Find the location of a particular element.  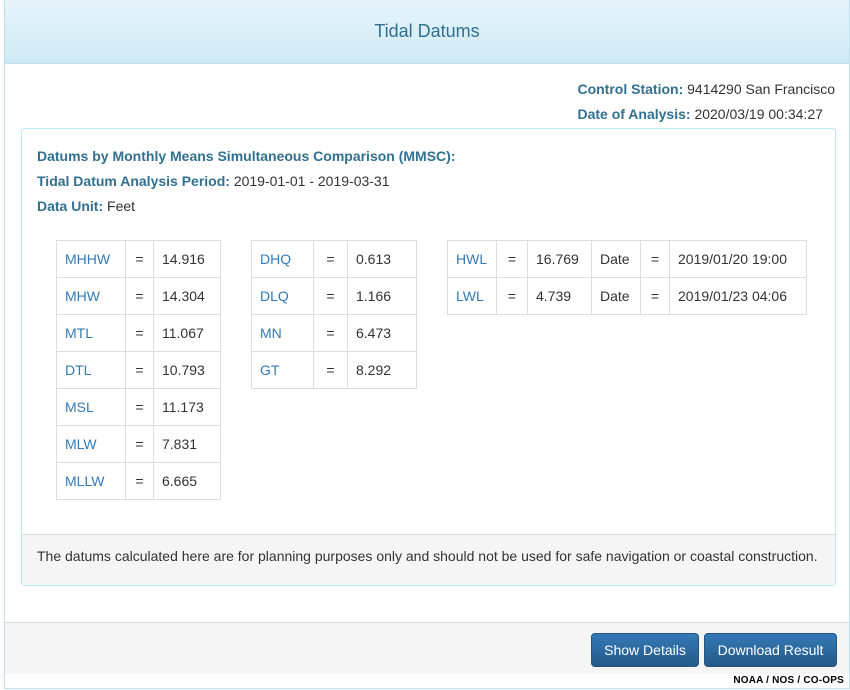

table-row: MLW = 7.831 is located at coordinates (138, 444).